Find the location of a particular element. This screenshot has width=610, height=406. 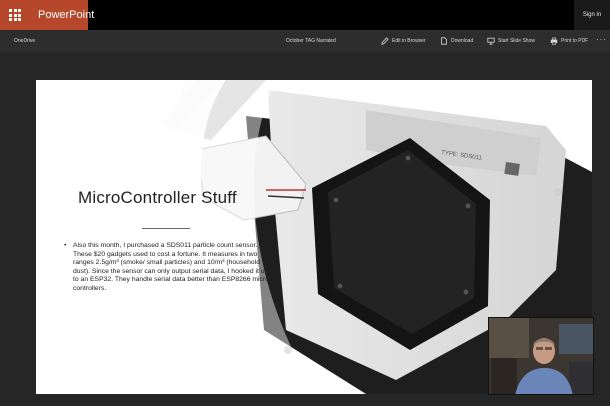

presenter-video is located at coordinates (541, 356).